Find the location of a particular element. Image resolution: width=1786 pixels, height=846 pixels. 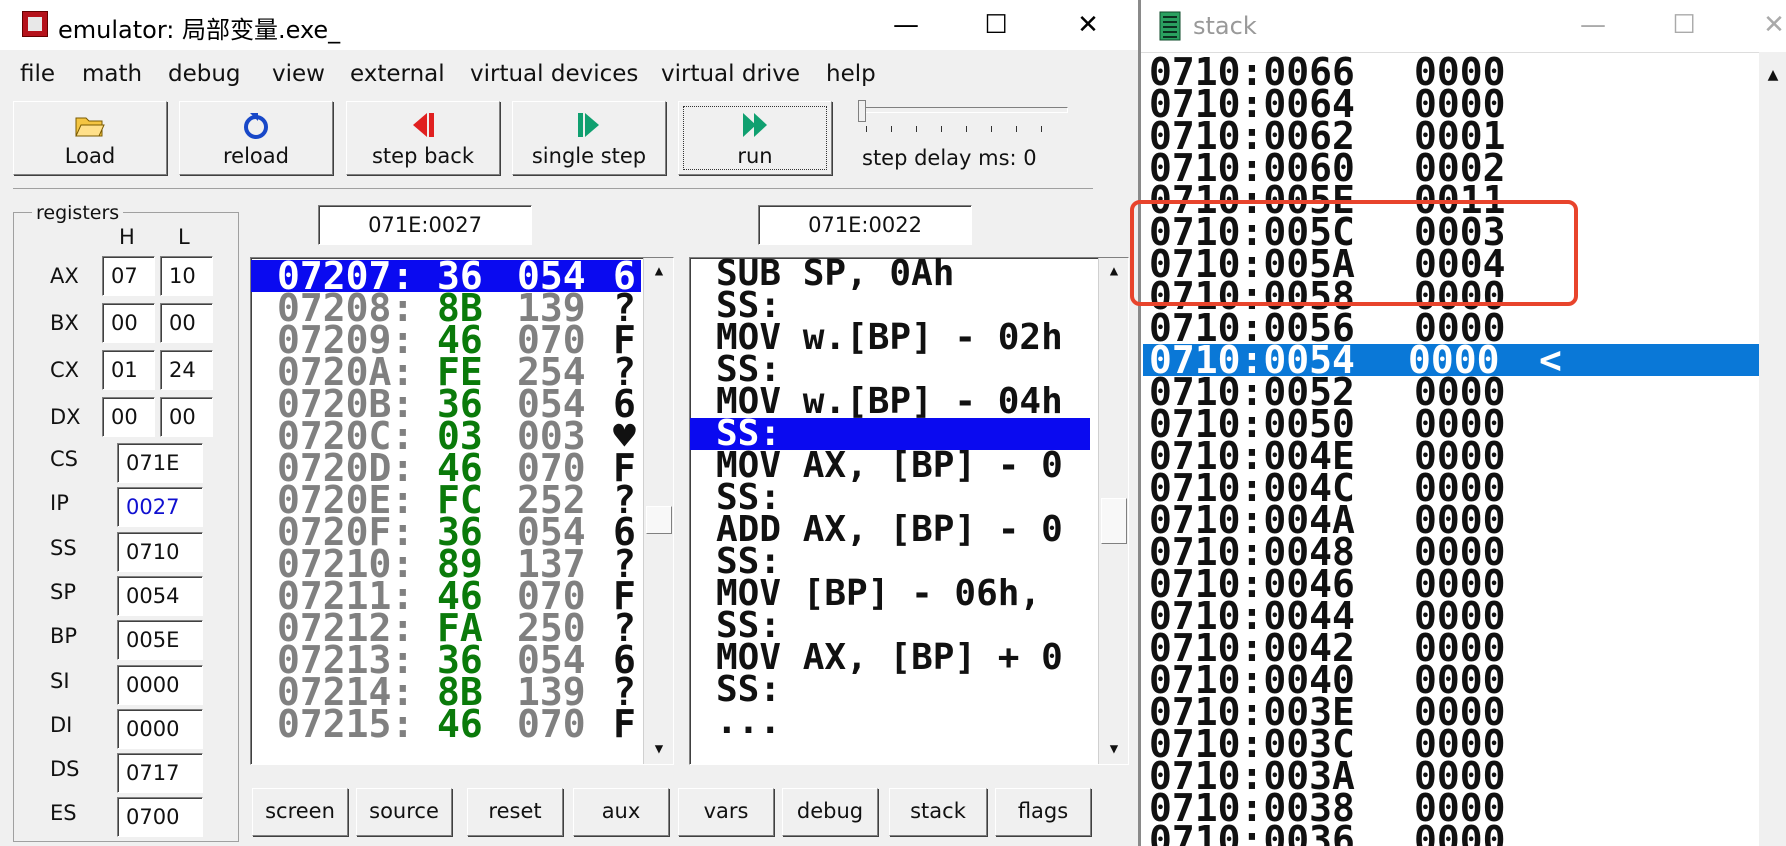

disasm-scrollbar: ▲ ▼ is located at coordinates (1113, 511).